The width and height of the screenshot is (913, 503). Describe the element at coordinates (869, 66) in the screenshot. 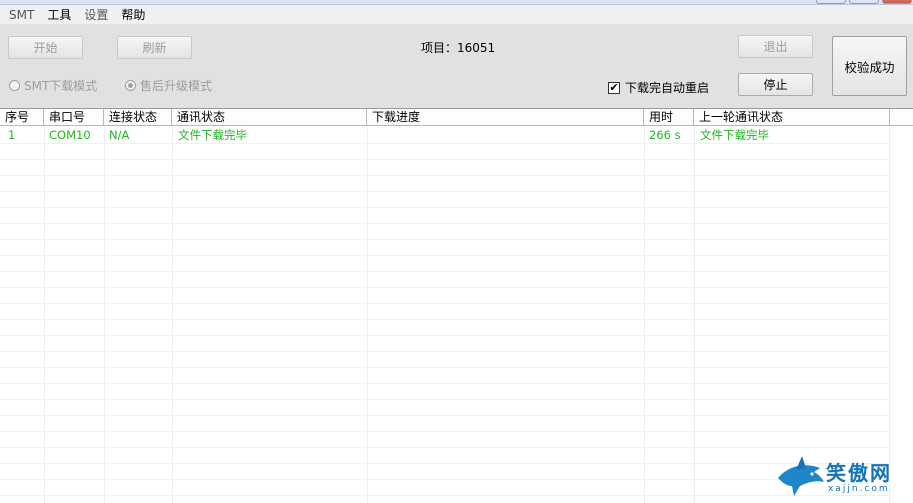

I see `verify-success-button: 校验成功` at that location.